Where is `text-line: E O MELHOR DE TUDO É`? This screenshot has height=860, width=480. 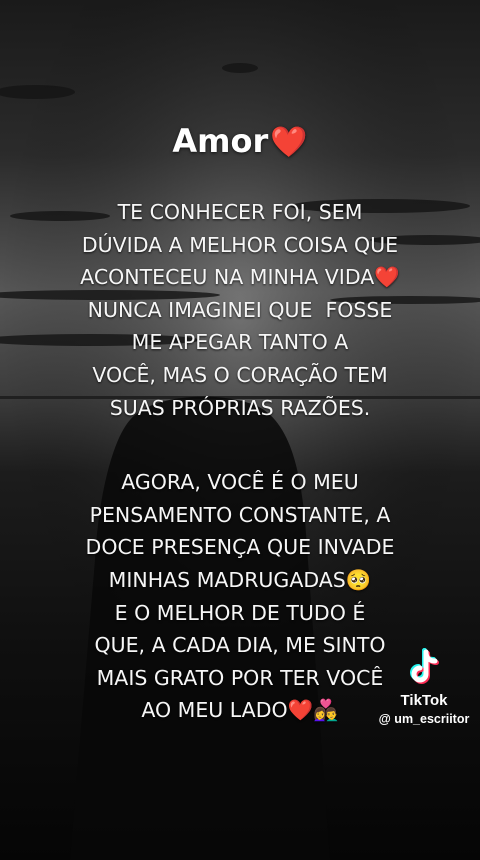 text-line: E O MELHOR DE TUDO É is located at coordinates (240, 612).